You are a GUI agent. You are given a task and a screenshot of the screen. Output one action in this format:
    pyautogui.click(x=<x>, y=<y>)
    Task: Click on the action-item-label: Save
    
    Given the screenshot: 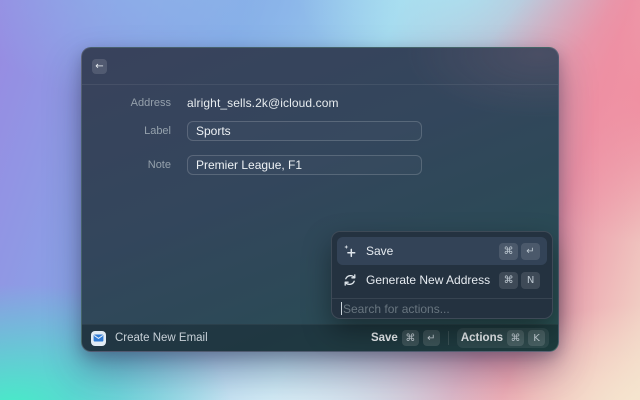 What is the action you would take?
    pyautogui.click(x=380, y=251)
    